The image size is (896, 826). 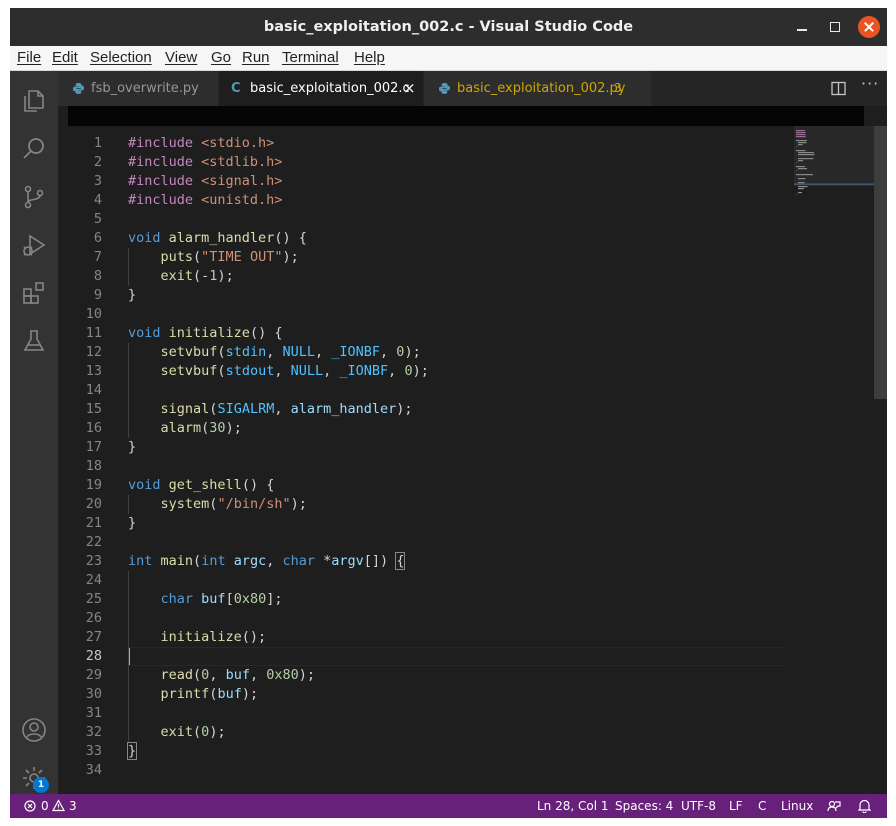 I want to click on tab-basic-exploitation-002-c: C basic_exploitation_002.c ×, so click(x=321, y=88).